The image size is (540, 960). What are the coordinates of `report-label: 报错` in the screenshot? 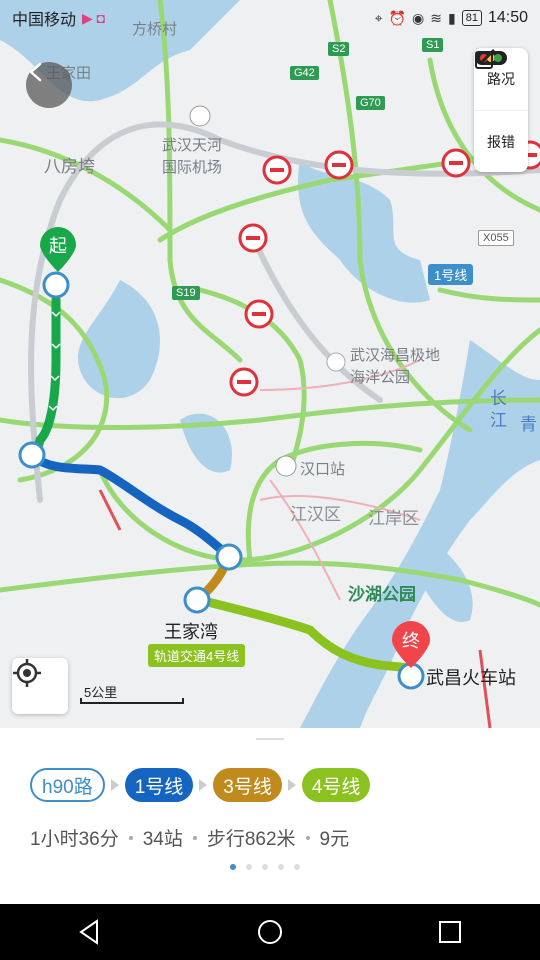 It's located at (501, 142).